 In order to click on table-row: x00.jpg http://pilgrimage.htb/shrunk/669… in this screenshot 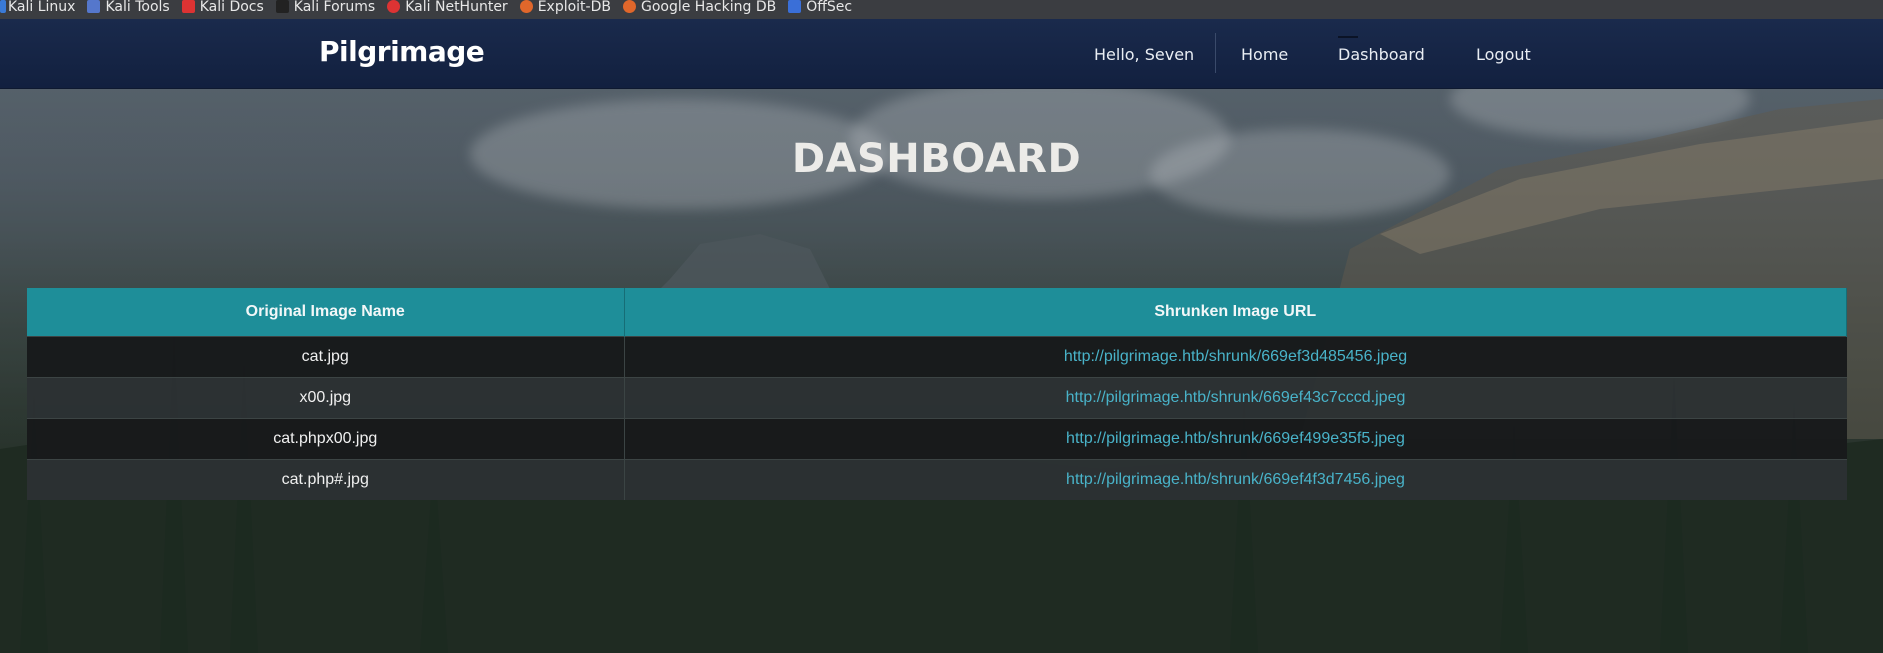, I will do `click(937, 397)`.